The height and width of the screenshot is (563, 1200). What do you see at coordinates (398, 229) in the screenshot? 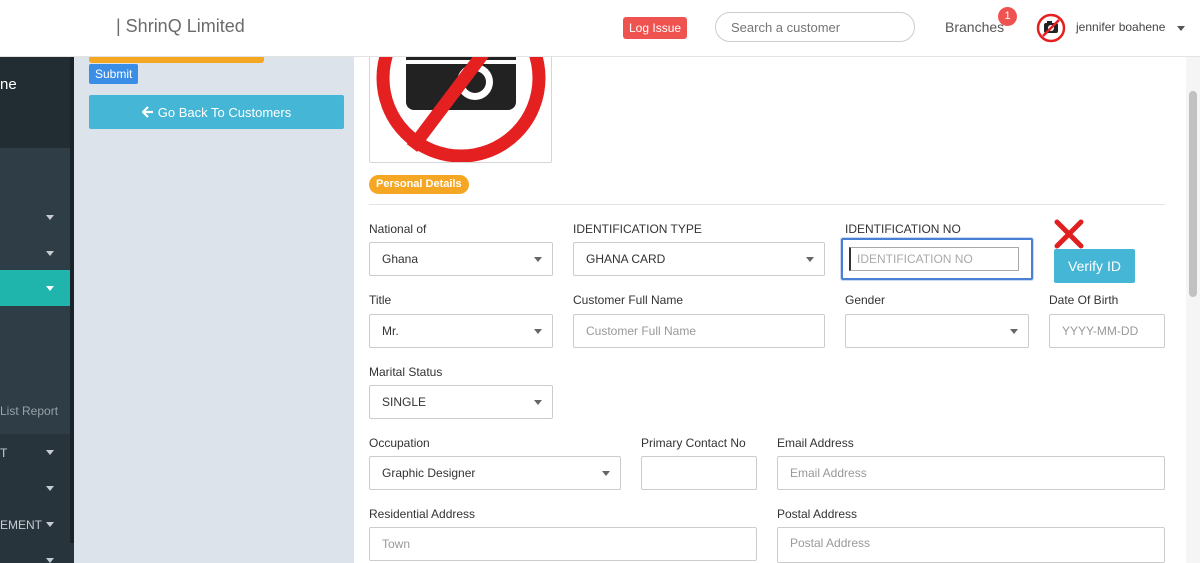
I see `national-label: National of` at bounding box center [398, 229].